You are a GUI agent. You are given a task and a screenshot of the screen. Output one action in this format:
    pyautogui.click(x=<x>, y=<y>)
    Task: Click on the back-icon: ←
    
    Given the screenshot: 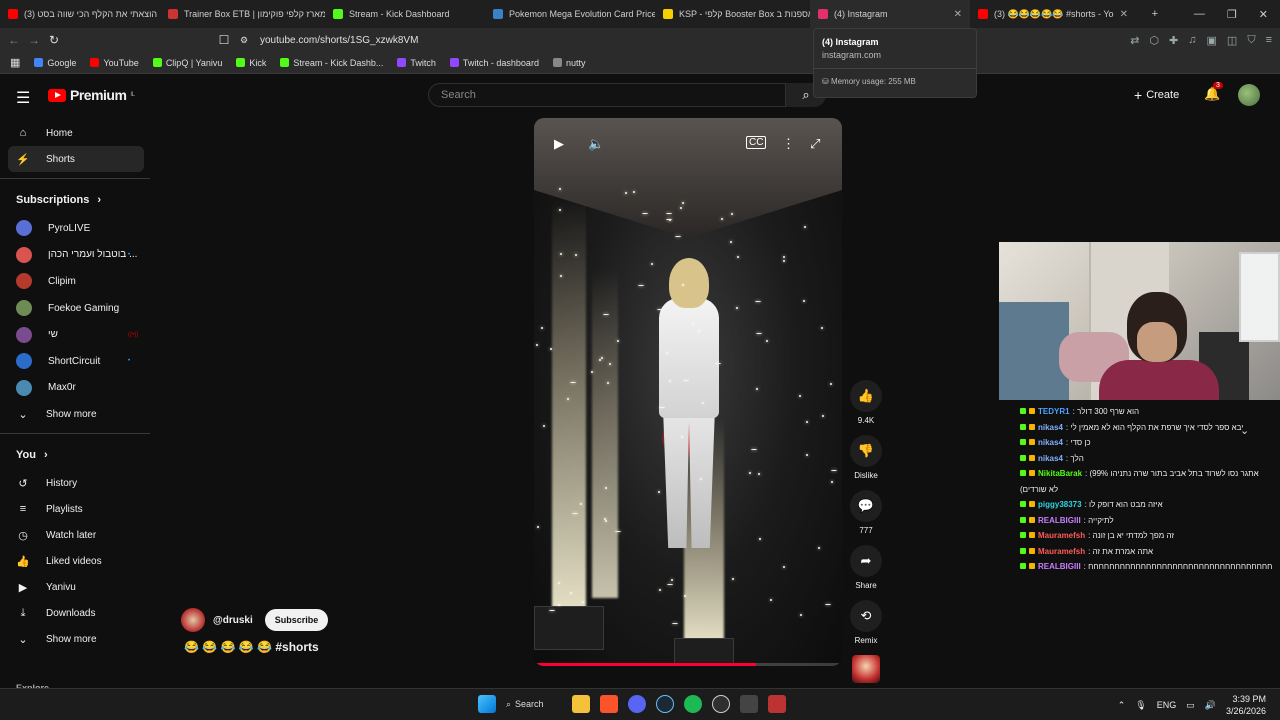 What is the action you would take?
    pyautogui.click(x=14, y=40)
    